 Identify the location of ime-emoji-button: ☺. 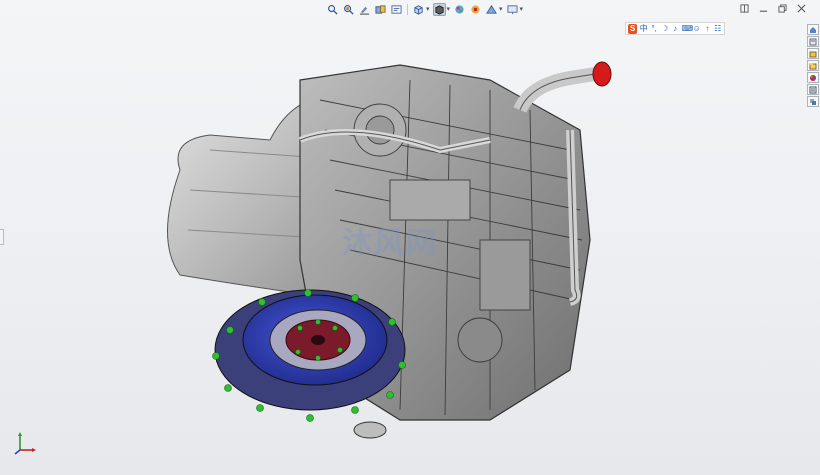
(696, 28).